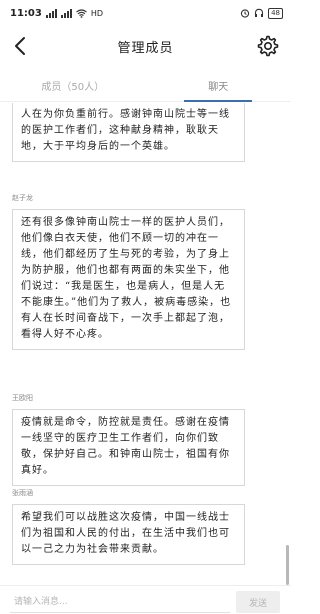 The height and width of the screenshot is (614, 320). What do you see at coordinates (245, 13) in the screenshot?
I see `alarm-icon` at bounding box center [245, 13].